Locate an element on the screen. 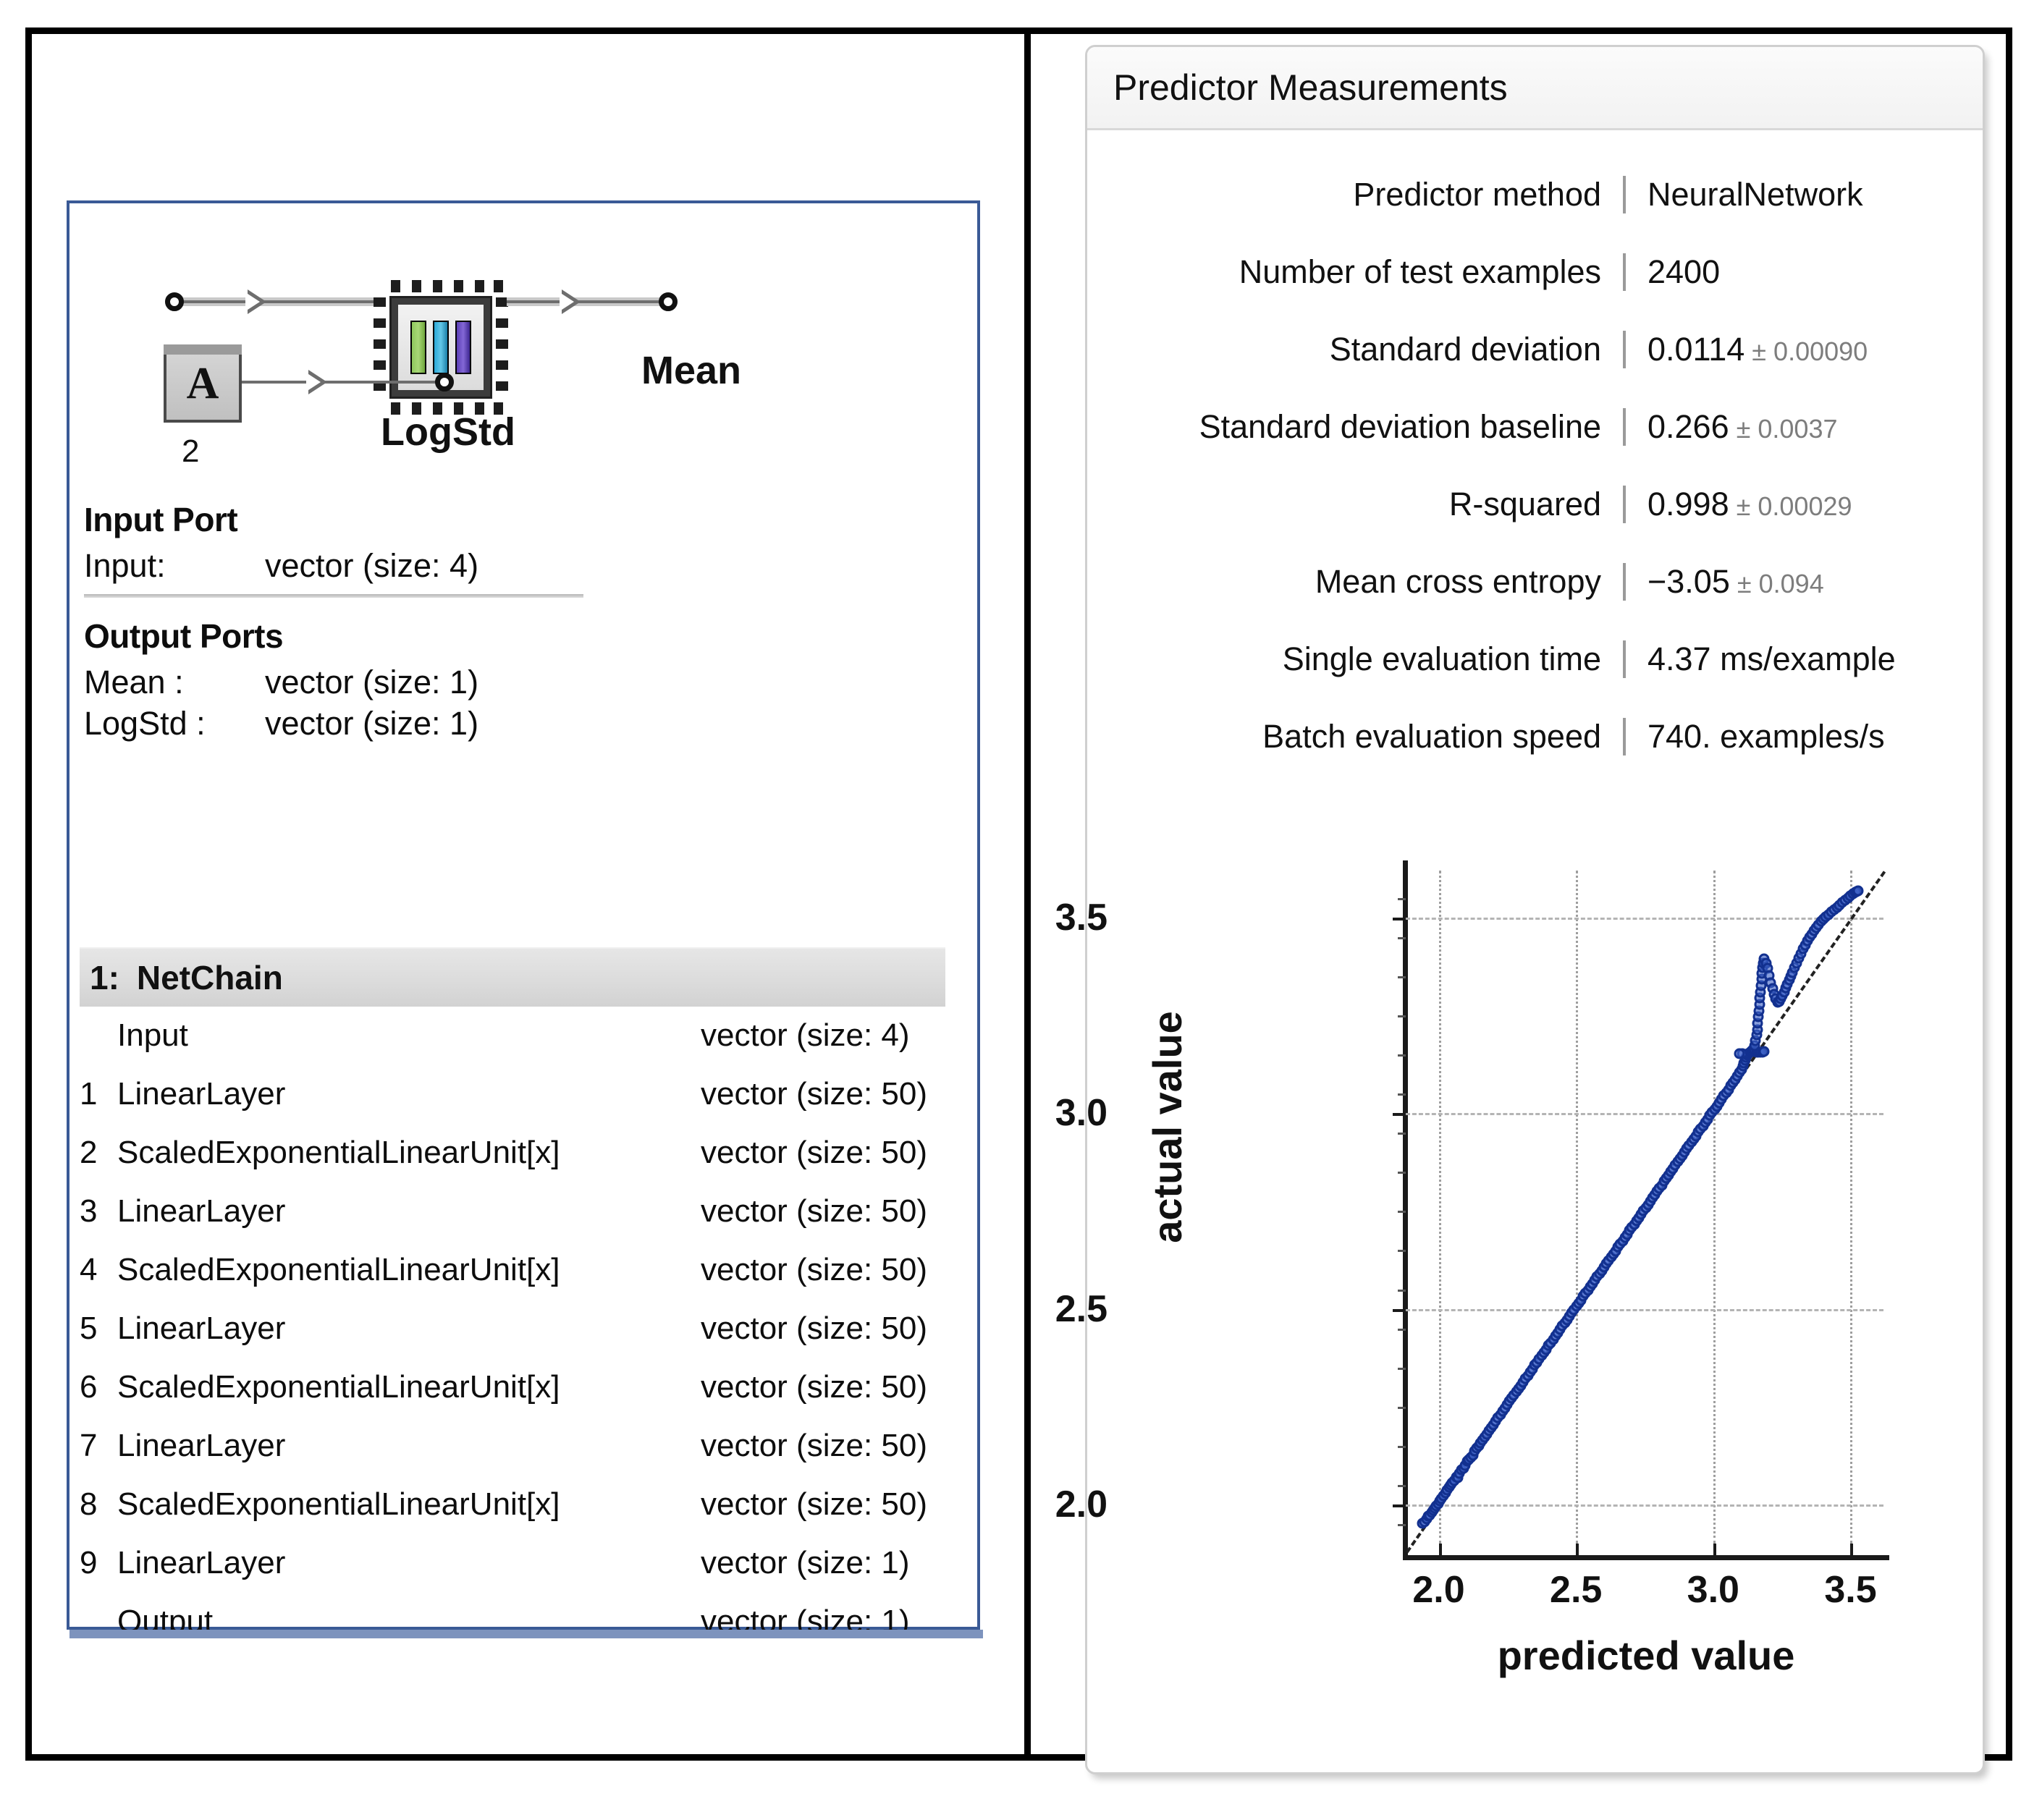  measurement-row: Predictor method NeuralNetwork is located at coordinates (1535, 194).